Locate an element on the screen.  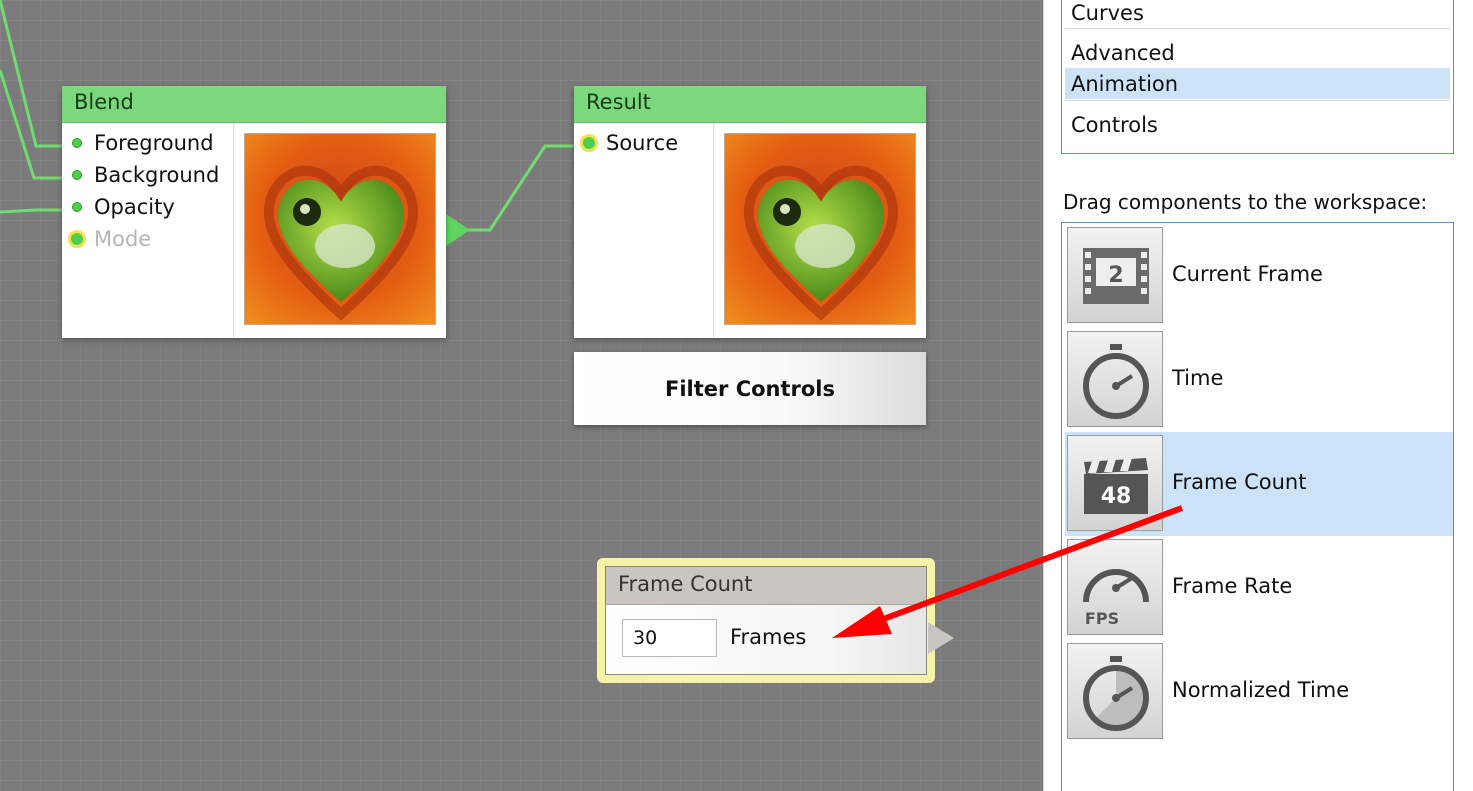
result-node: Result Source is located at coordinates (750, 212).